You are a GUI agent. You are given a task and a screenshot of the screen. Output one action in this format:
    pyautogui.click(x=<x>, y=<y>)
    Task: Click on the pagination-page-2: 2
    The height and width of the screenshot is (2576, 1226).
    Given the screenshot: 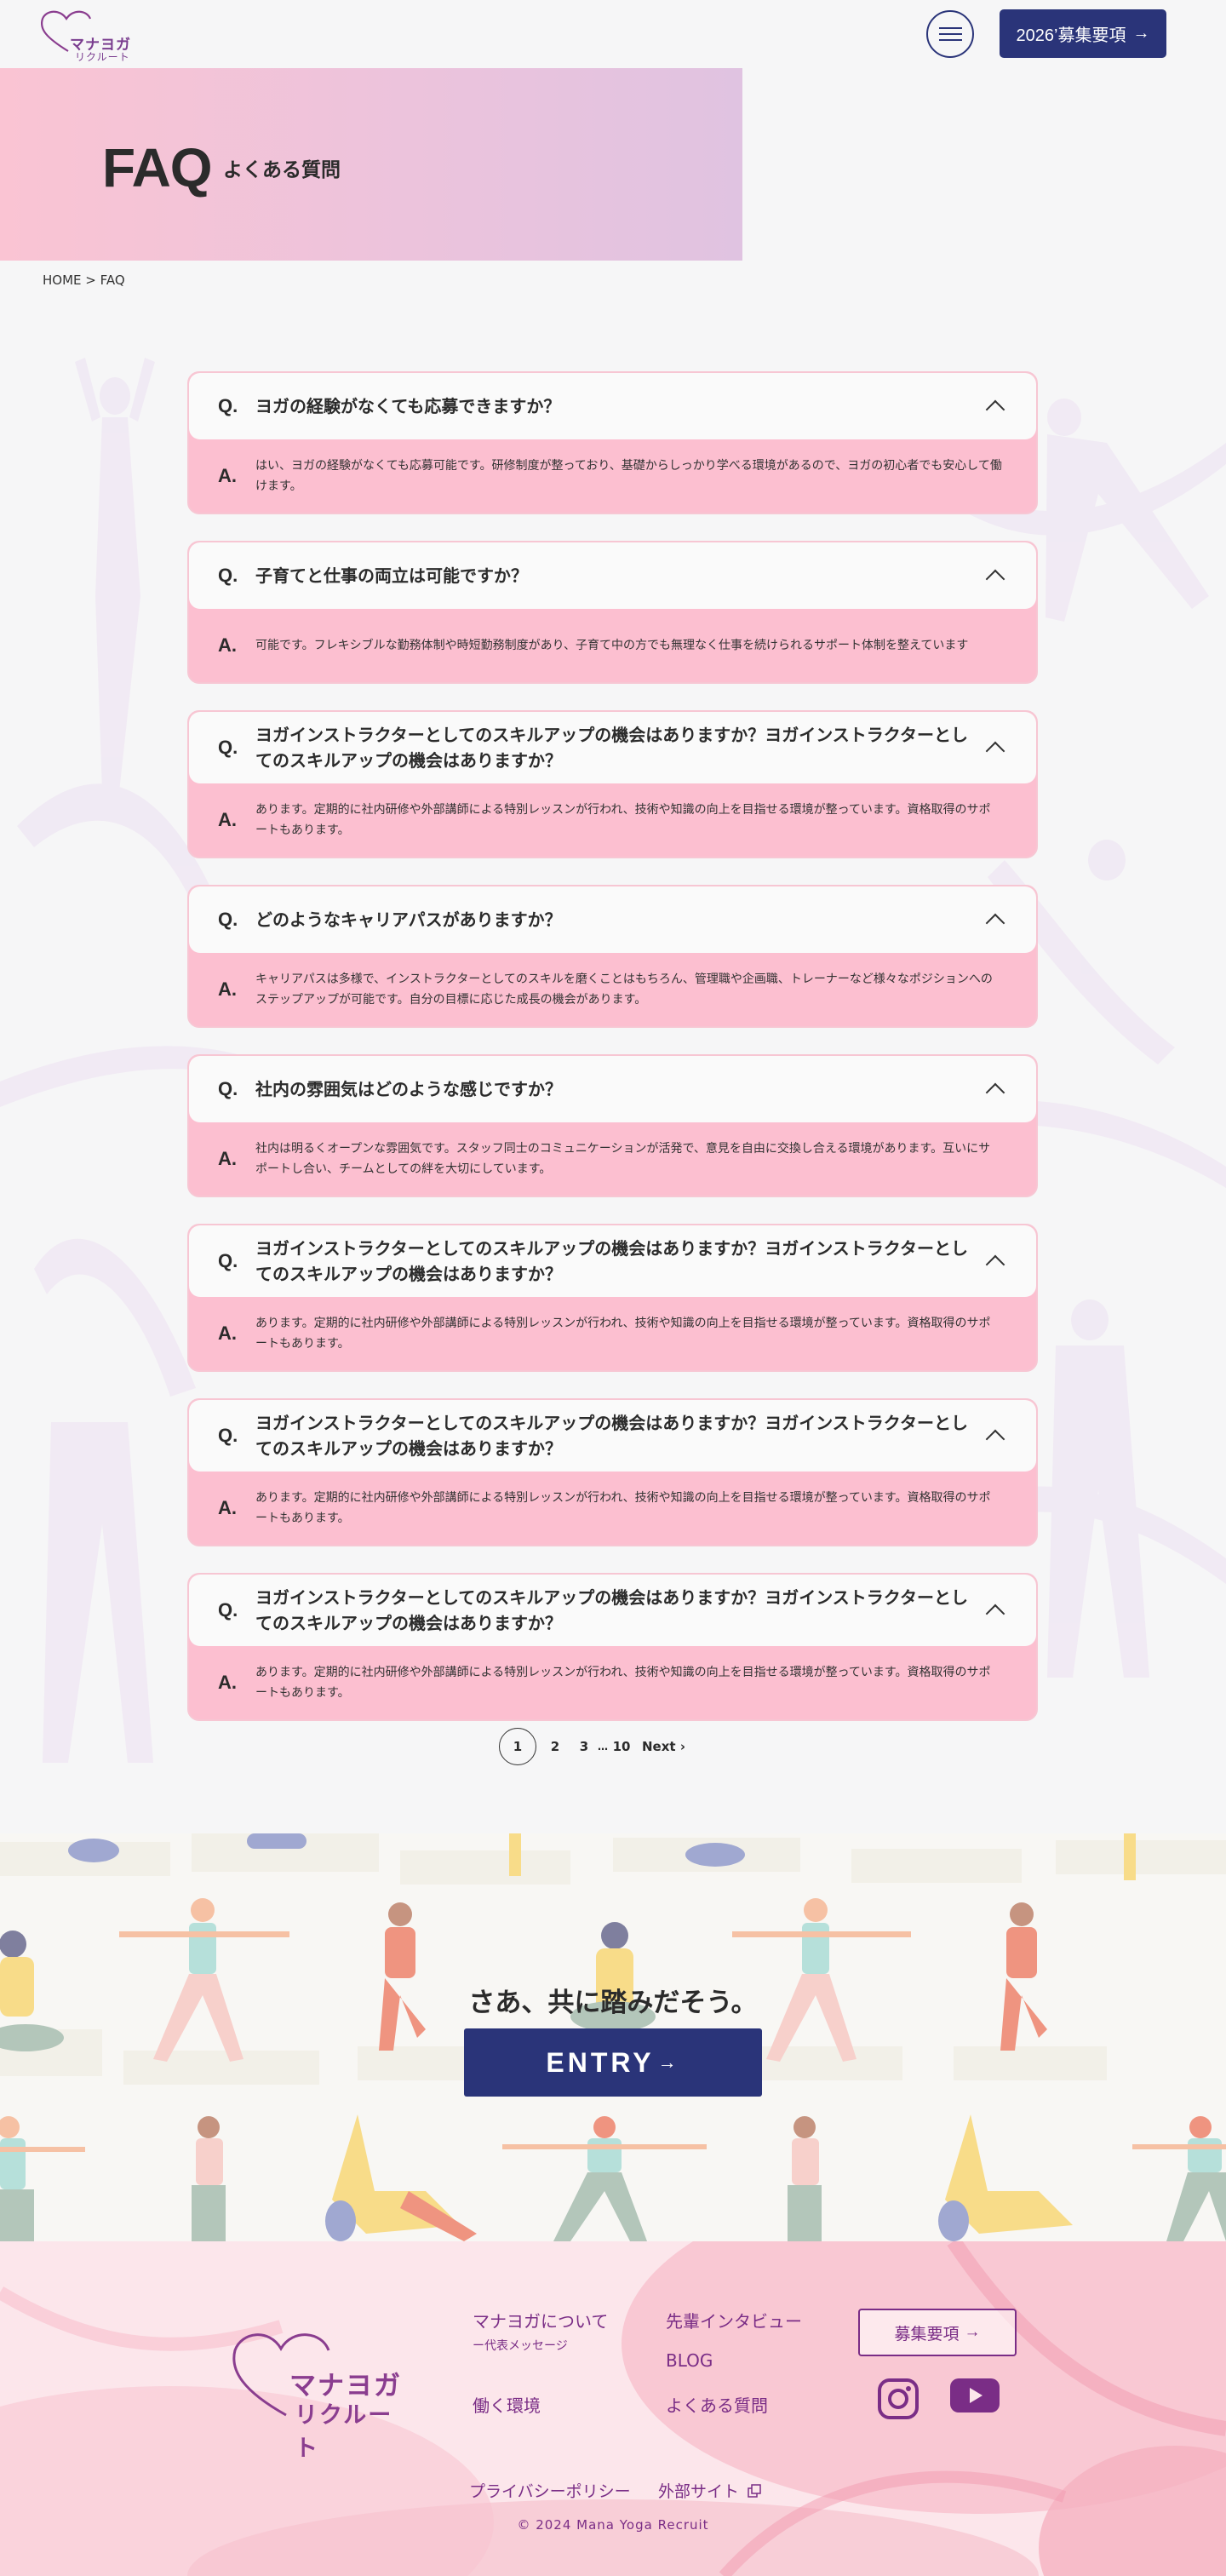 What is the action you would take?
    pyautogui.click(x=555, y=1746)
    